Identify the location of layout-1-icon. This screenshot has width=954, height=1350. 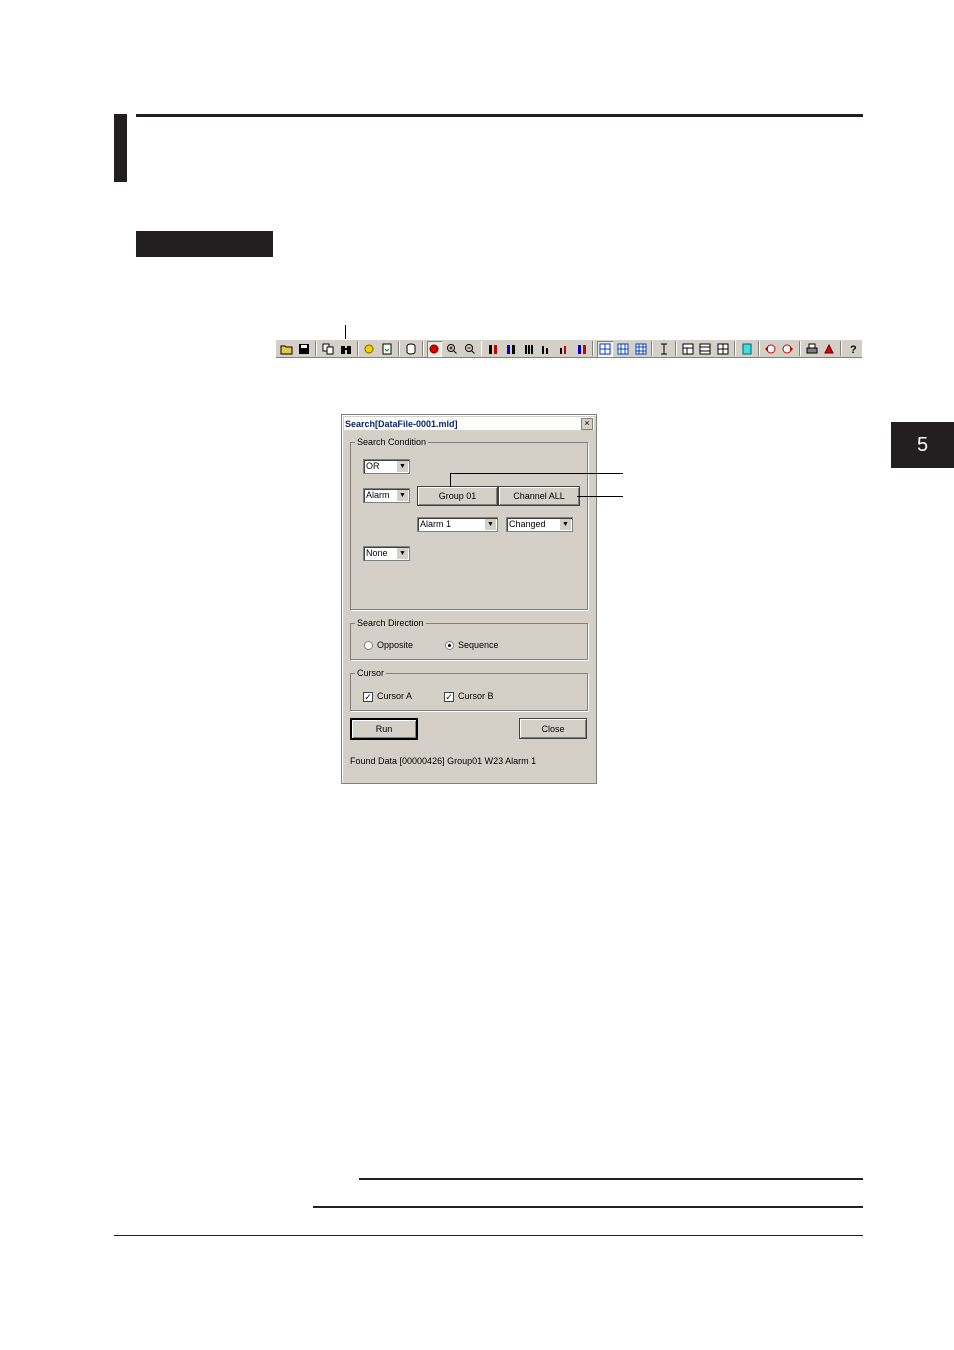
(688, 349).